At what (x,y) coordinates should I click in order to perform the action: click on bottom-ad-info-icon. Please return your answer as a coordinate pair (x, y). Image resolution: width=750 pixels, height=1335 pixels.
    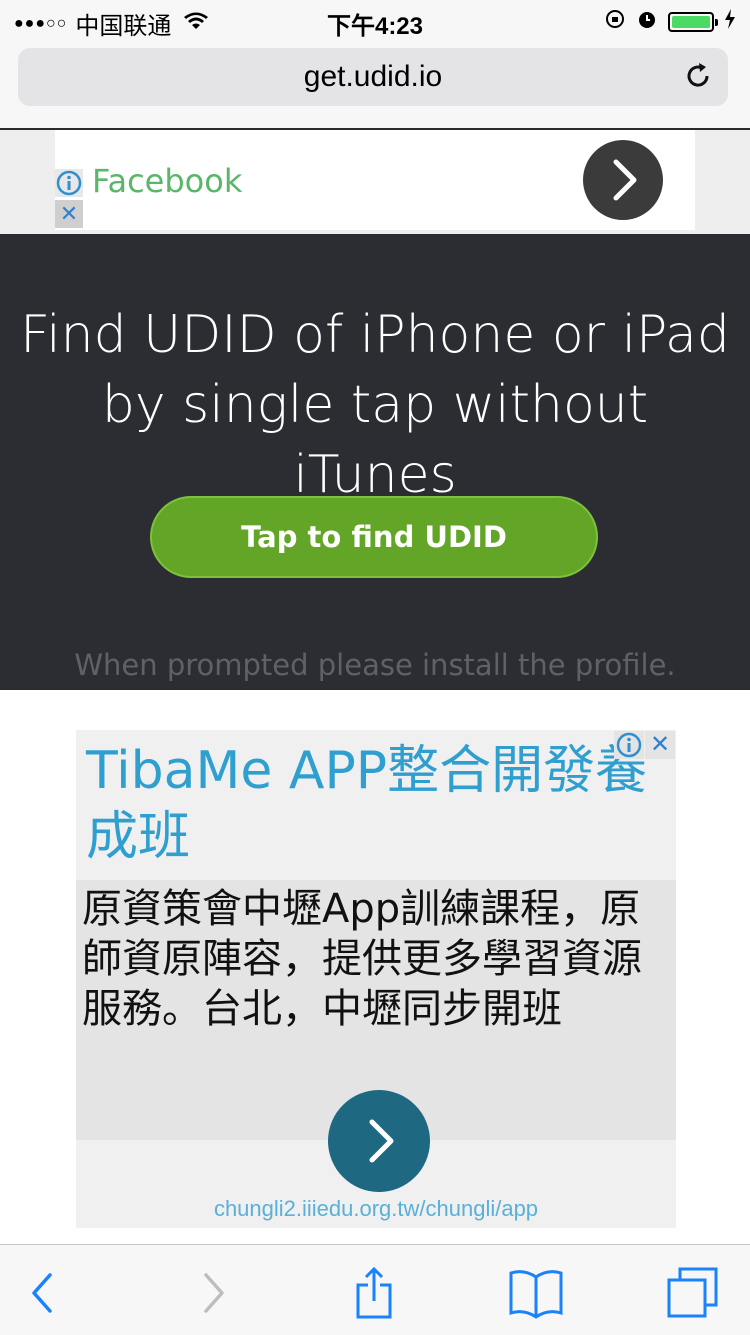
    Looking at the image, I should click on (629, 745).